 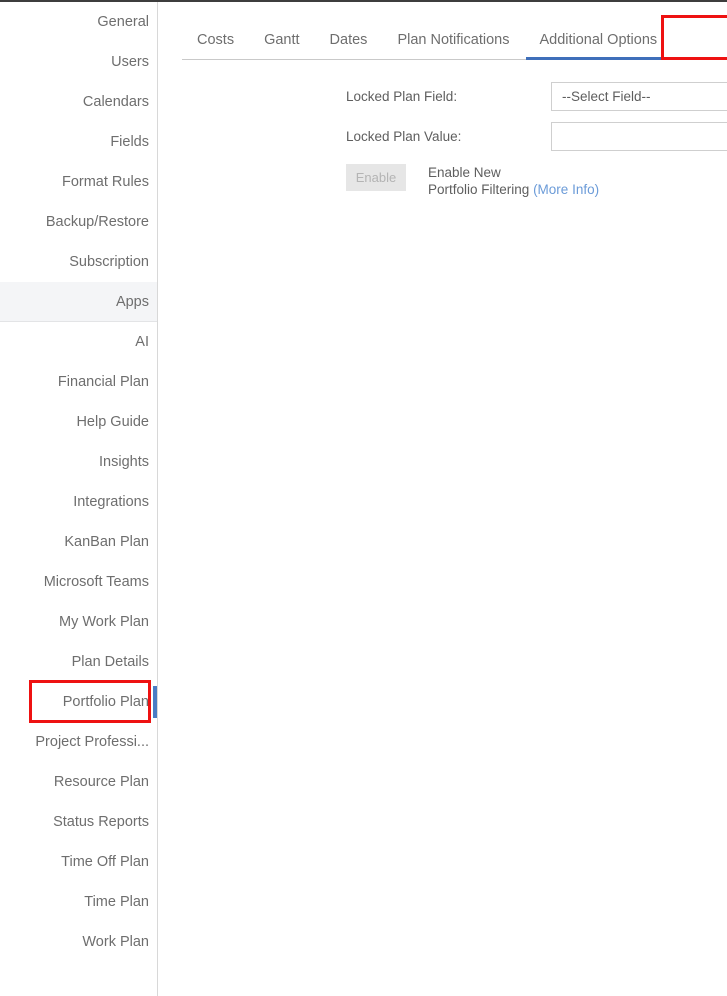 What do you see at coordinates (101, 782) in the screenshot?
I see `sidebar-item-label: Resource Plan` at bounding box center [101, 782].